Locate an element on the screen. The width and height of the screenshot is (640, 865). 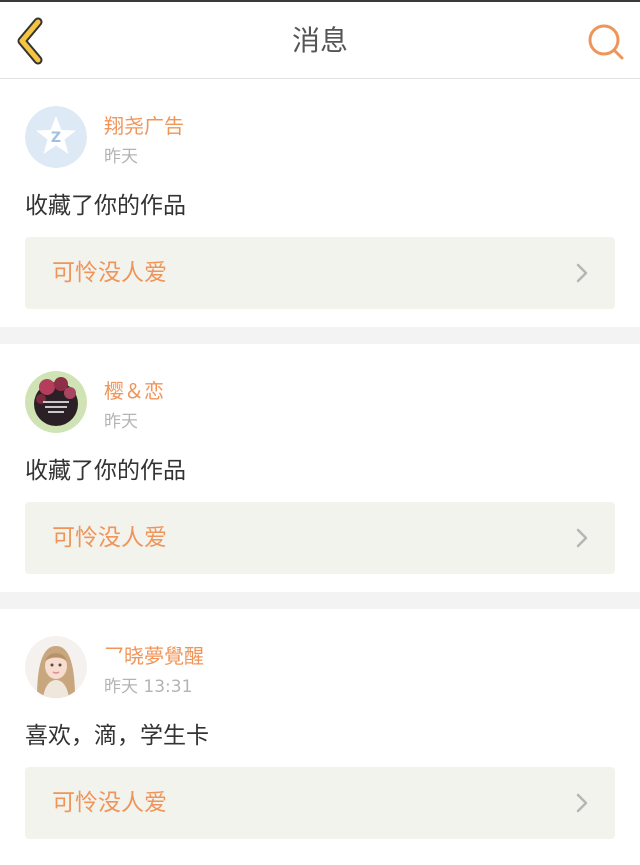
message-header: 樱＆恋 昨天 is located at coordinates (320, 403).